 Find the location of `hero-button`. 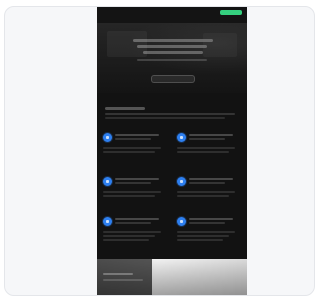

hero-button is located at coordinates (173, 79).